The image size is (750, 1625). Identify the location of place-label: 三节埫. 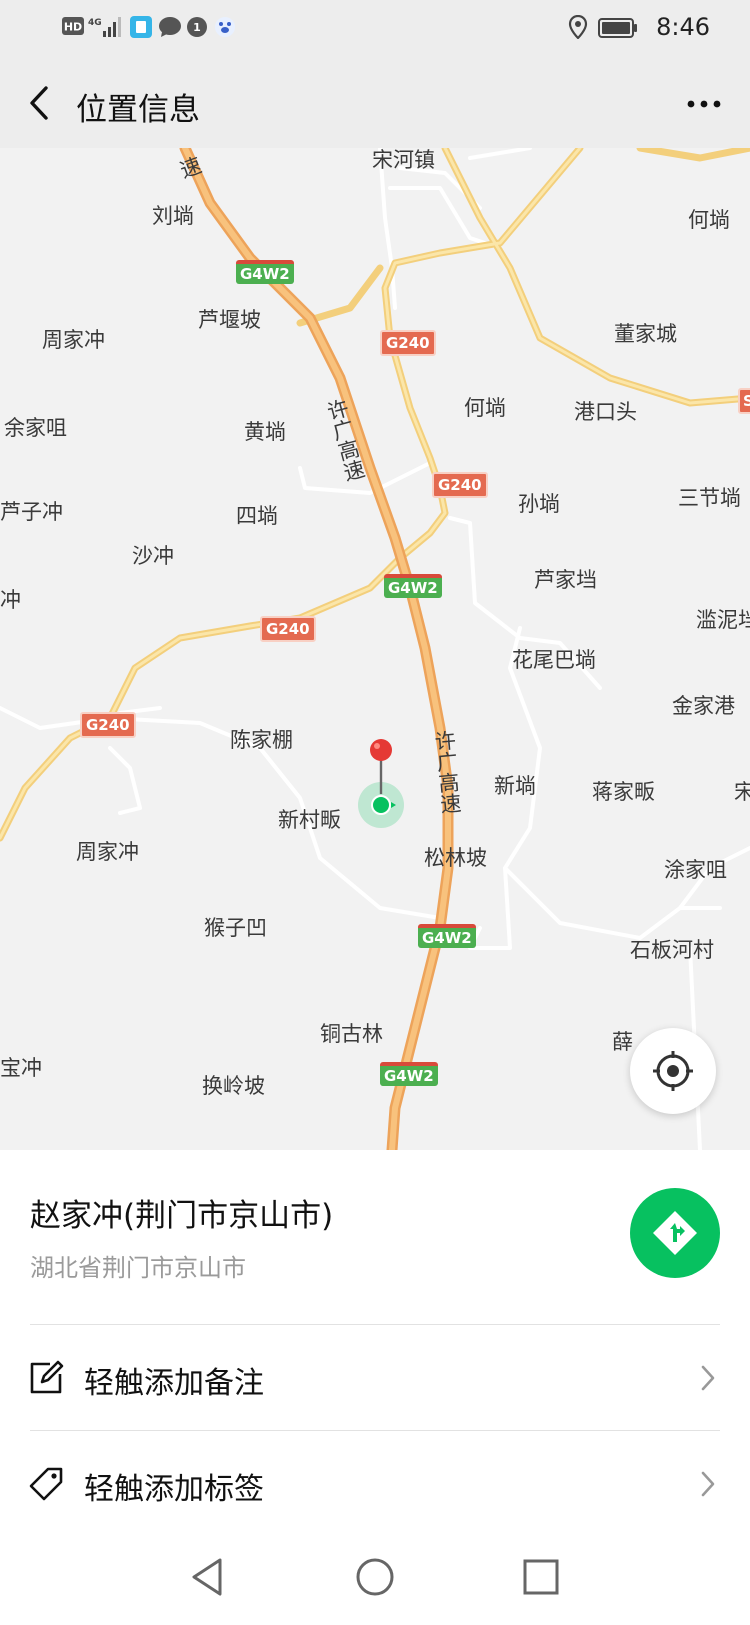
(709, 498).